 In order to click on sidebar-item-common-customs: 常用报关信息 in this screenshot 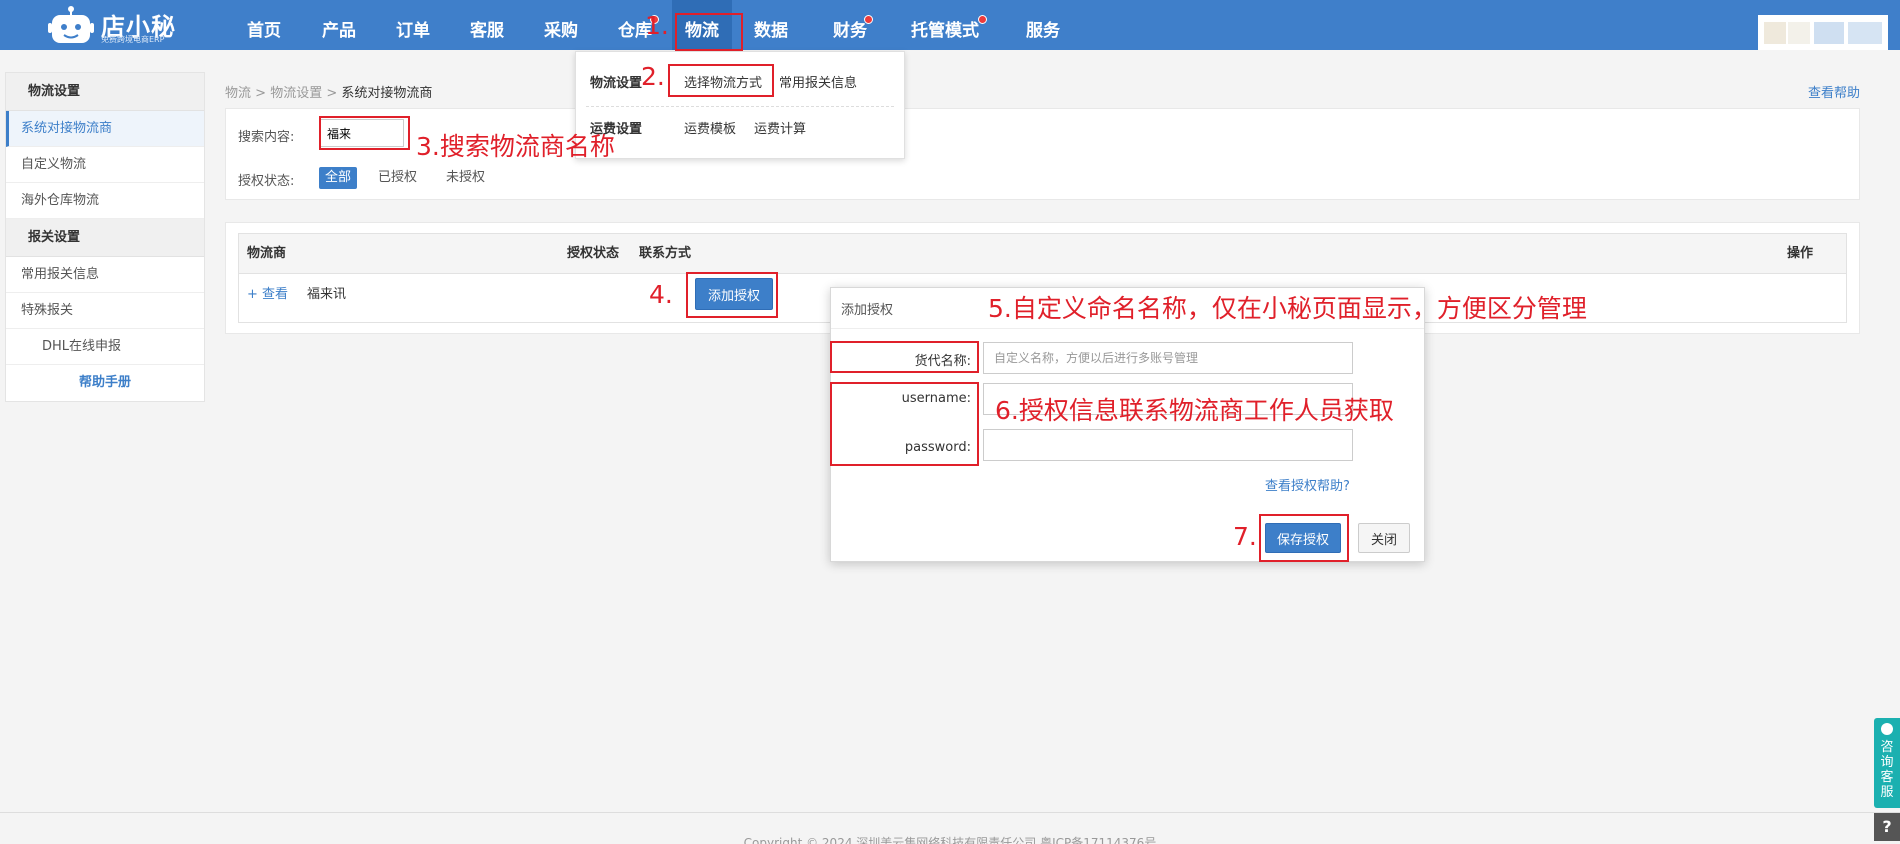, I will do `click(105, 275)`.